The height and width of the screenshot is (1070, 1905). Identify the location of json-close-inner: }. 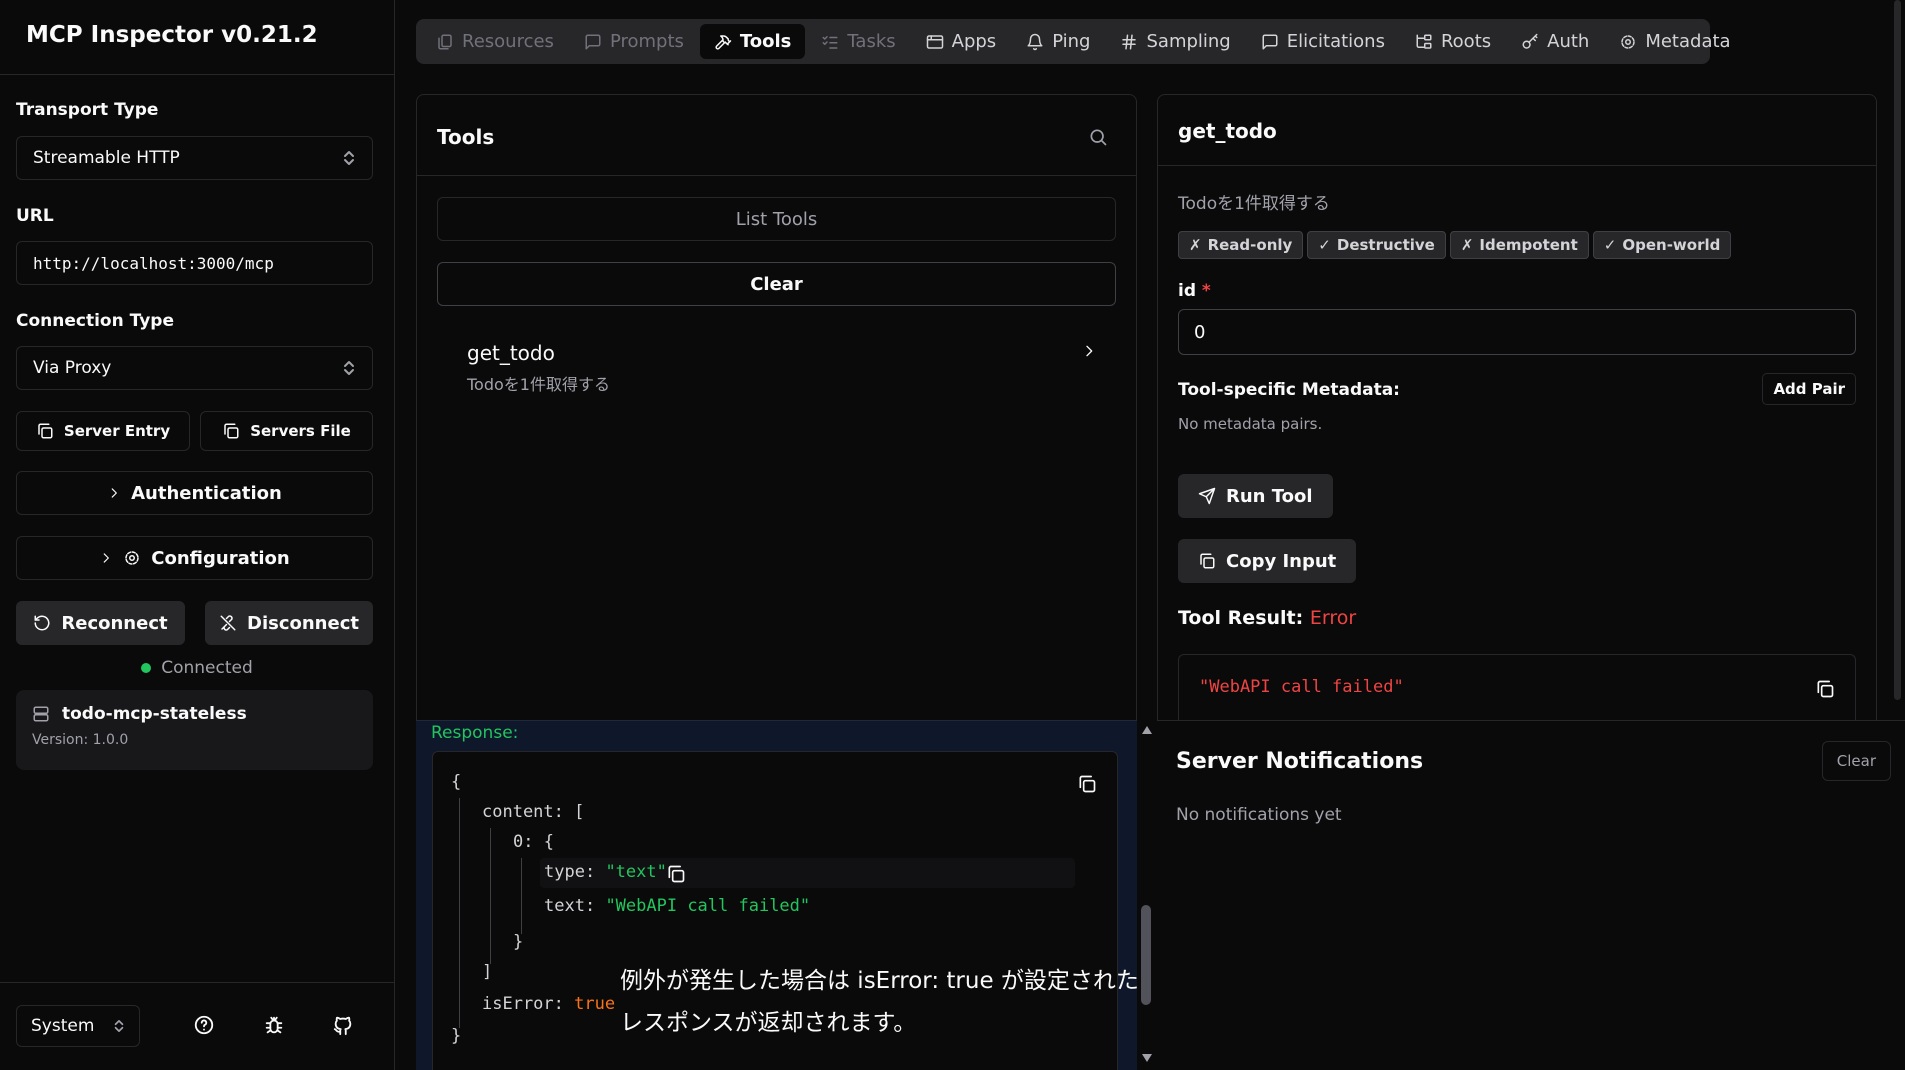
(518, 942).